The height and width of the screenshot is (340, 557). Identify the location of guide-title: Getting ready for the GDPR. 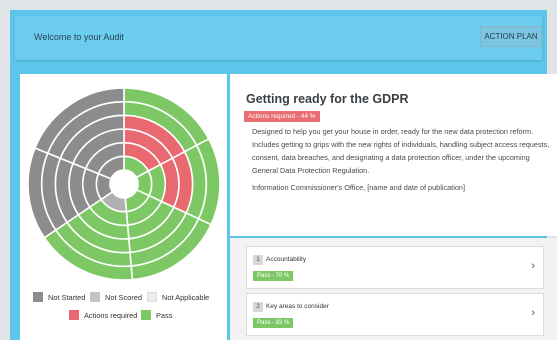
(327, 99).